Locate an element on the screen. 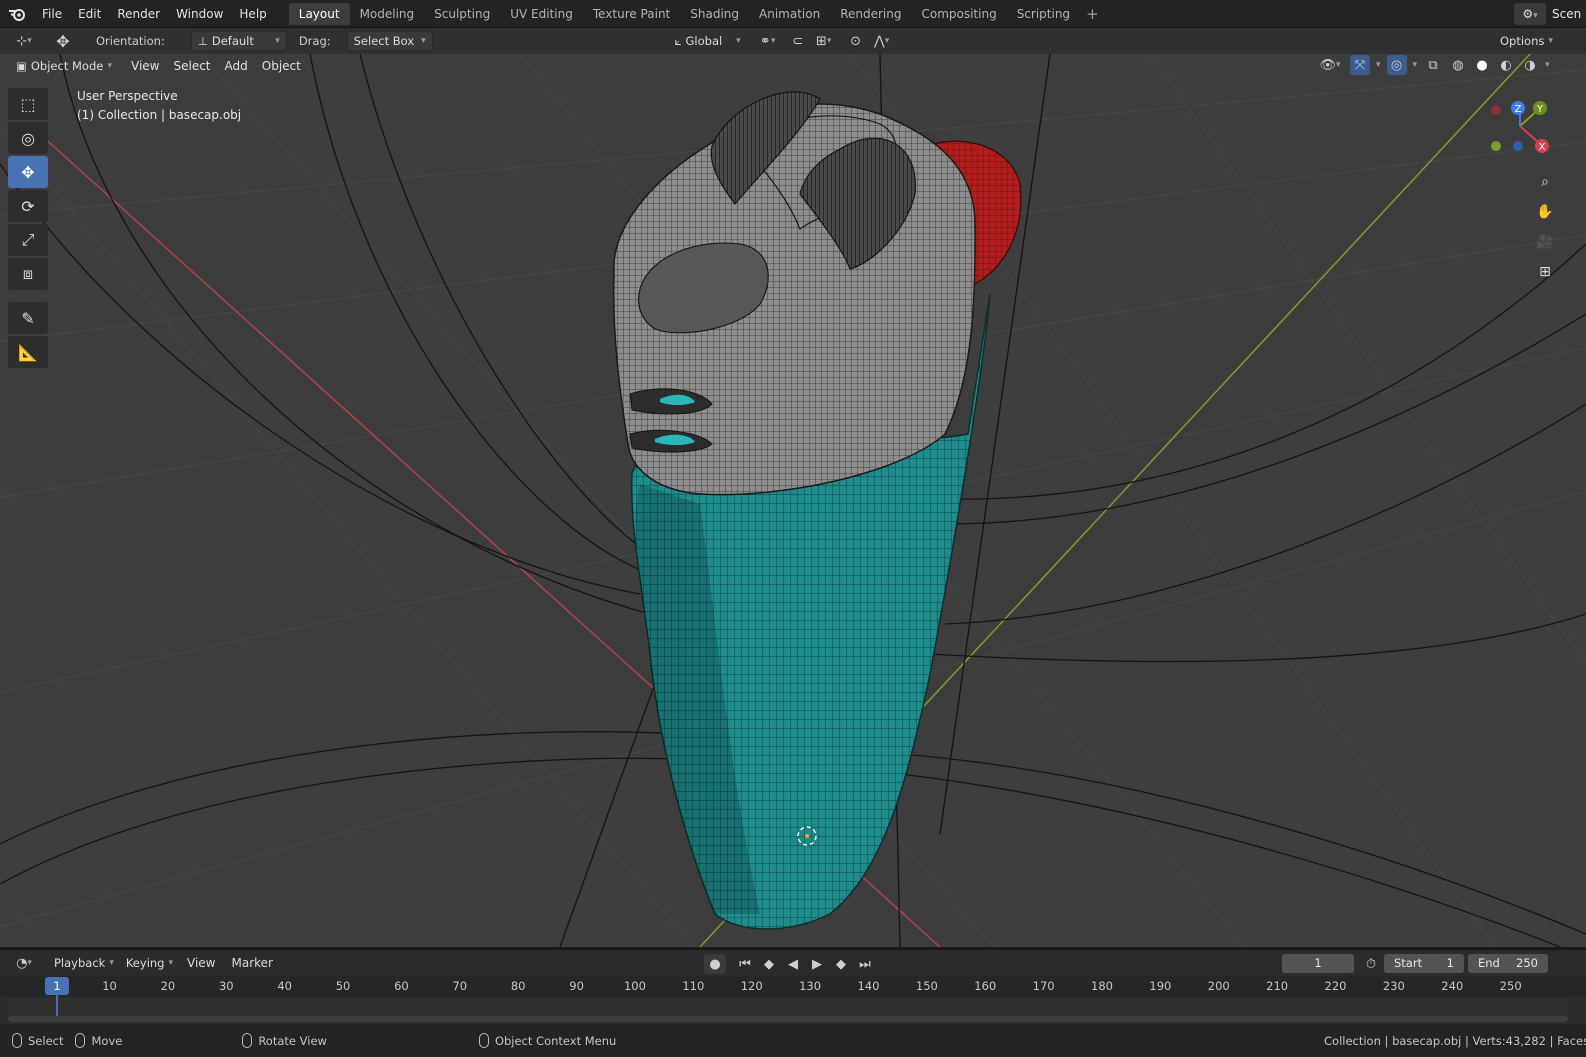 Image resolution: width=1586 pixels, height=1057 pixels. menu-file: File is located at coordinates (52, 14).